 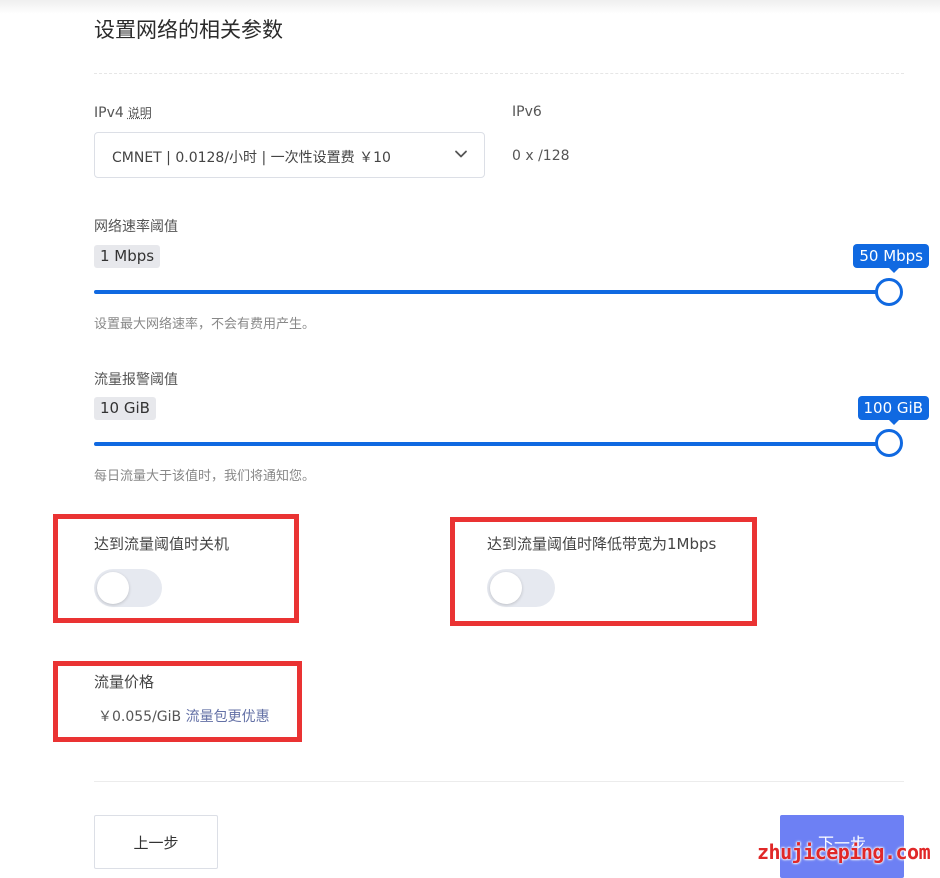 I want to click on ipv4-selected-value: CMNET | 0.0128/小时 | 一次性设置费 ￥10, so click(x=251, y=158).